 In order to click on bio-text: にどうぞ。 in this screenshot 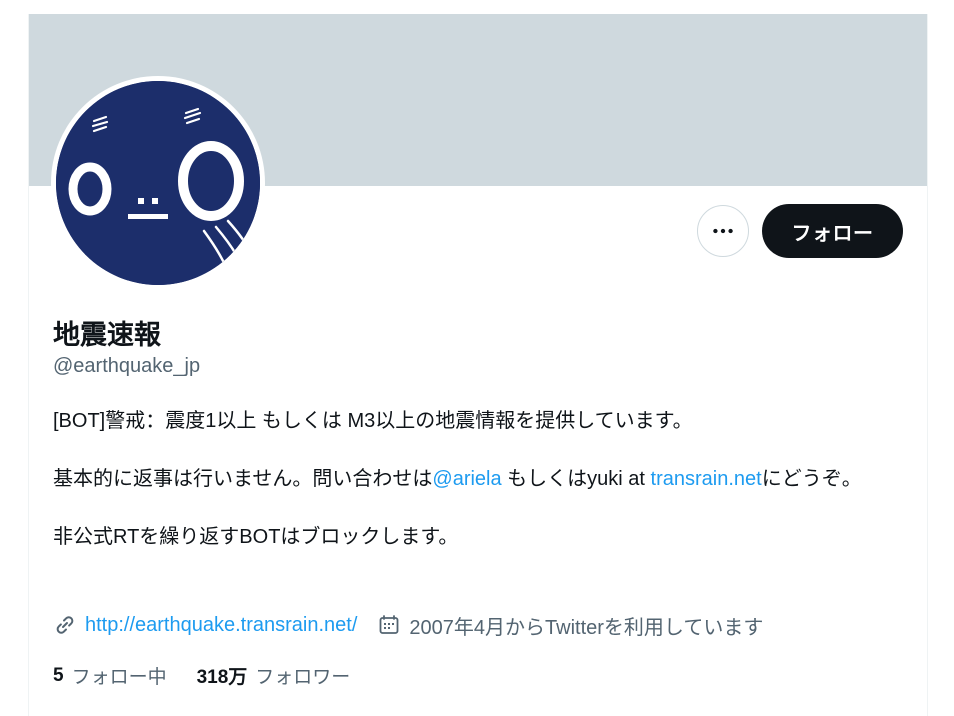, I will do `click(811, 479)`.